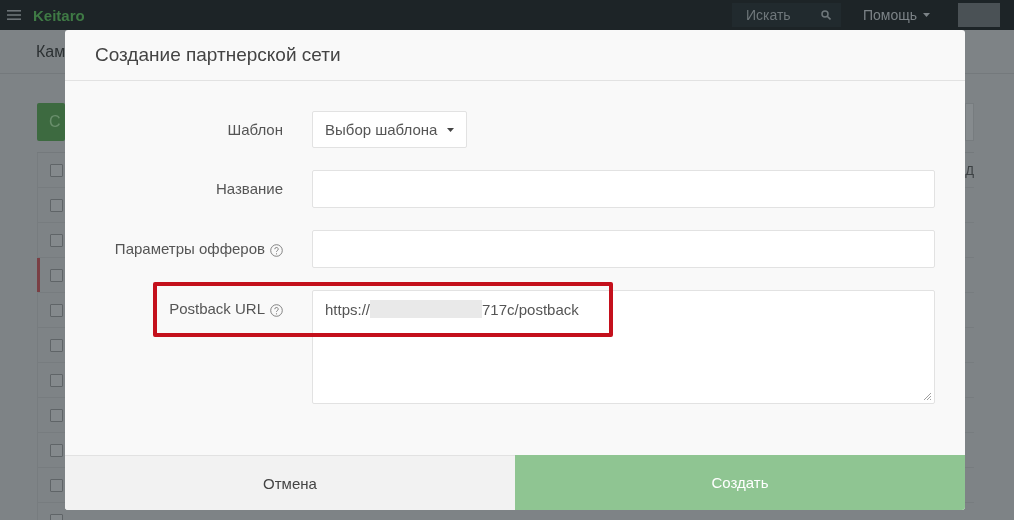 The height and width of the screenshot is (520, 1014). Describe the element at coordinates (217, 308) in the screenshot. I see `field-label: Postback URL` at that location.